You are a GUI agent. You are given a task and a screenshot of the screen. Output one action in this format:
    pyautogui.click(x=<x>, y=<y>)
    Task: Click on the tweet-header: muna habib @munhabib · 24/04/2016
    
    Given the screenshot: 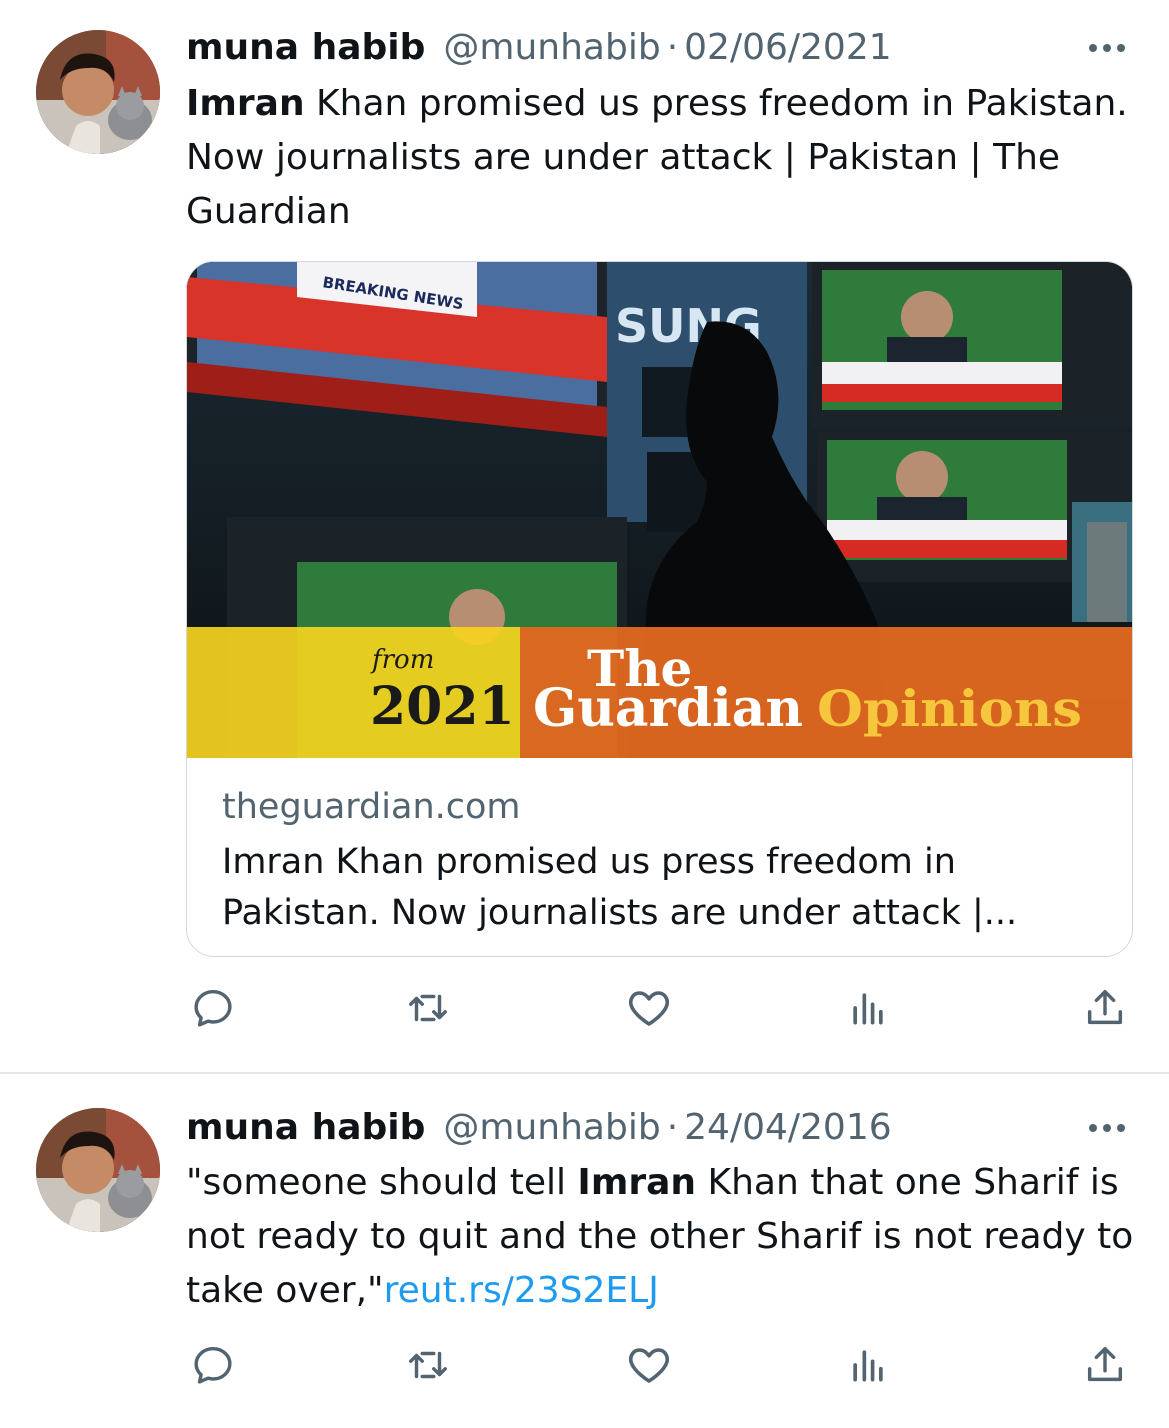 What is the action you would take?
    pyautogui.click(x=657, y=1128)
    